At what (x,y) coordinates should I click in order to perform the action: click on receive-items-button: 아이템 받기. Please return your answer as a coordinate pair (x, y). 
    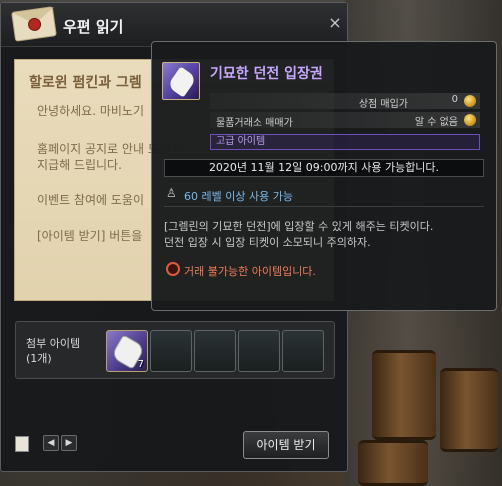
    Looking at the image, I should click on (286, 445).